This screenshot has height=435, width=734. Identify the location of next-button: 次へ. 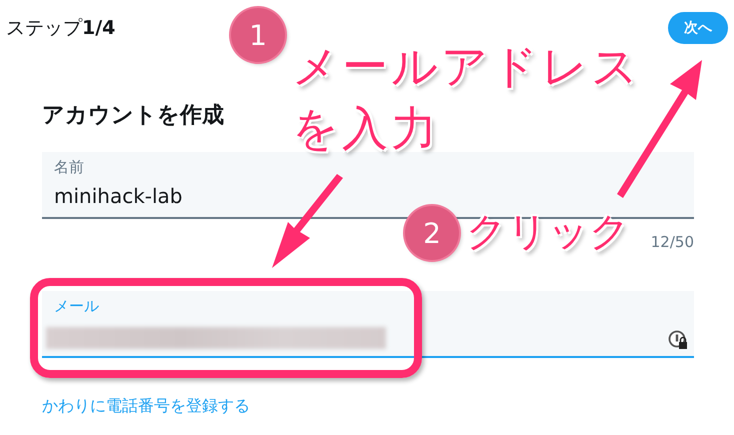
(698, 28).